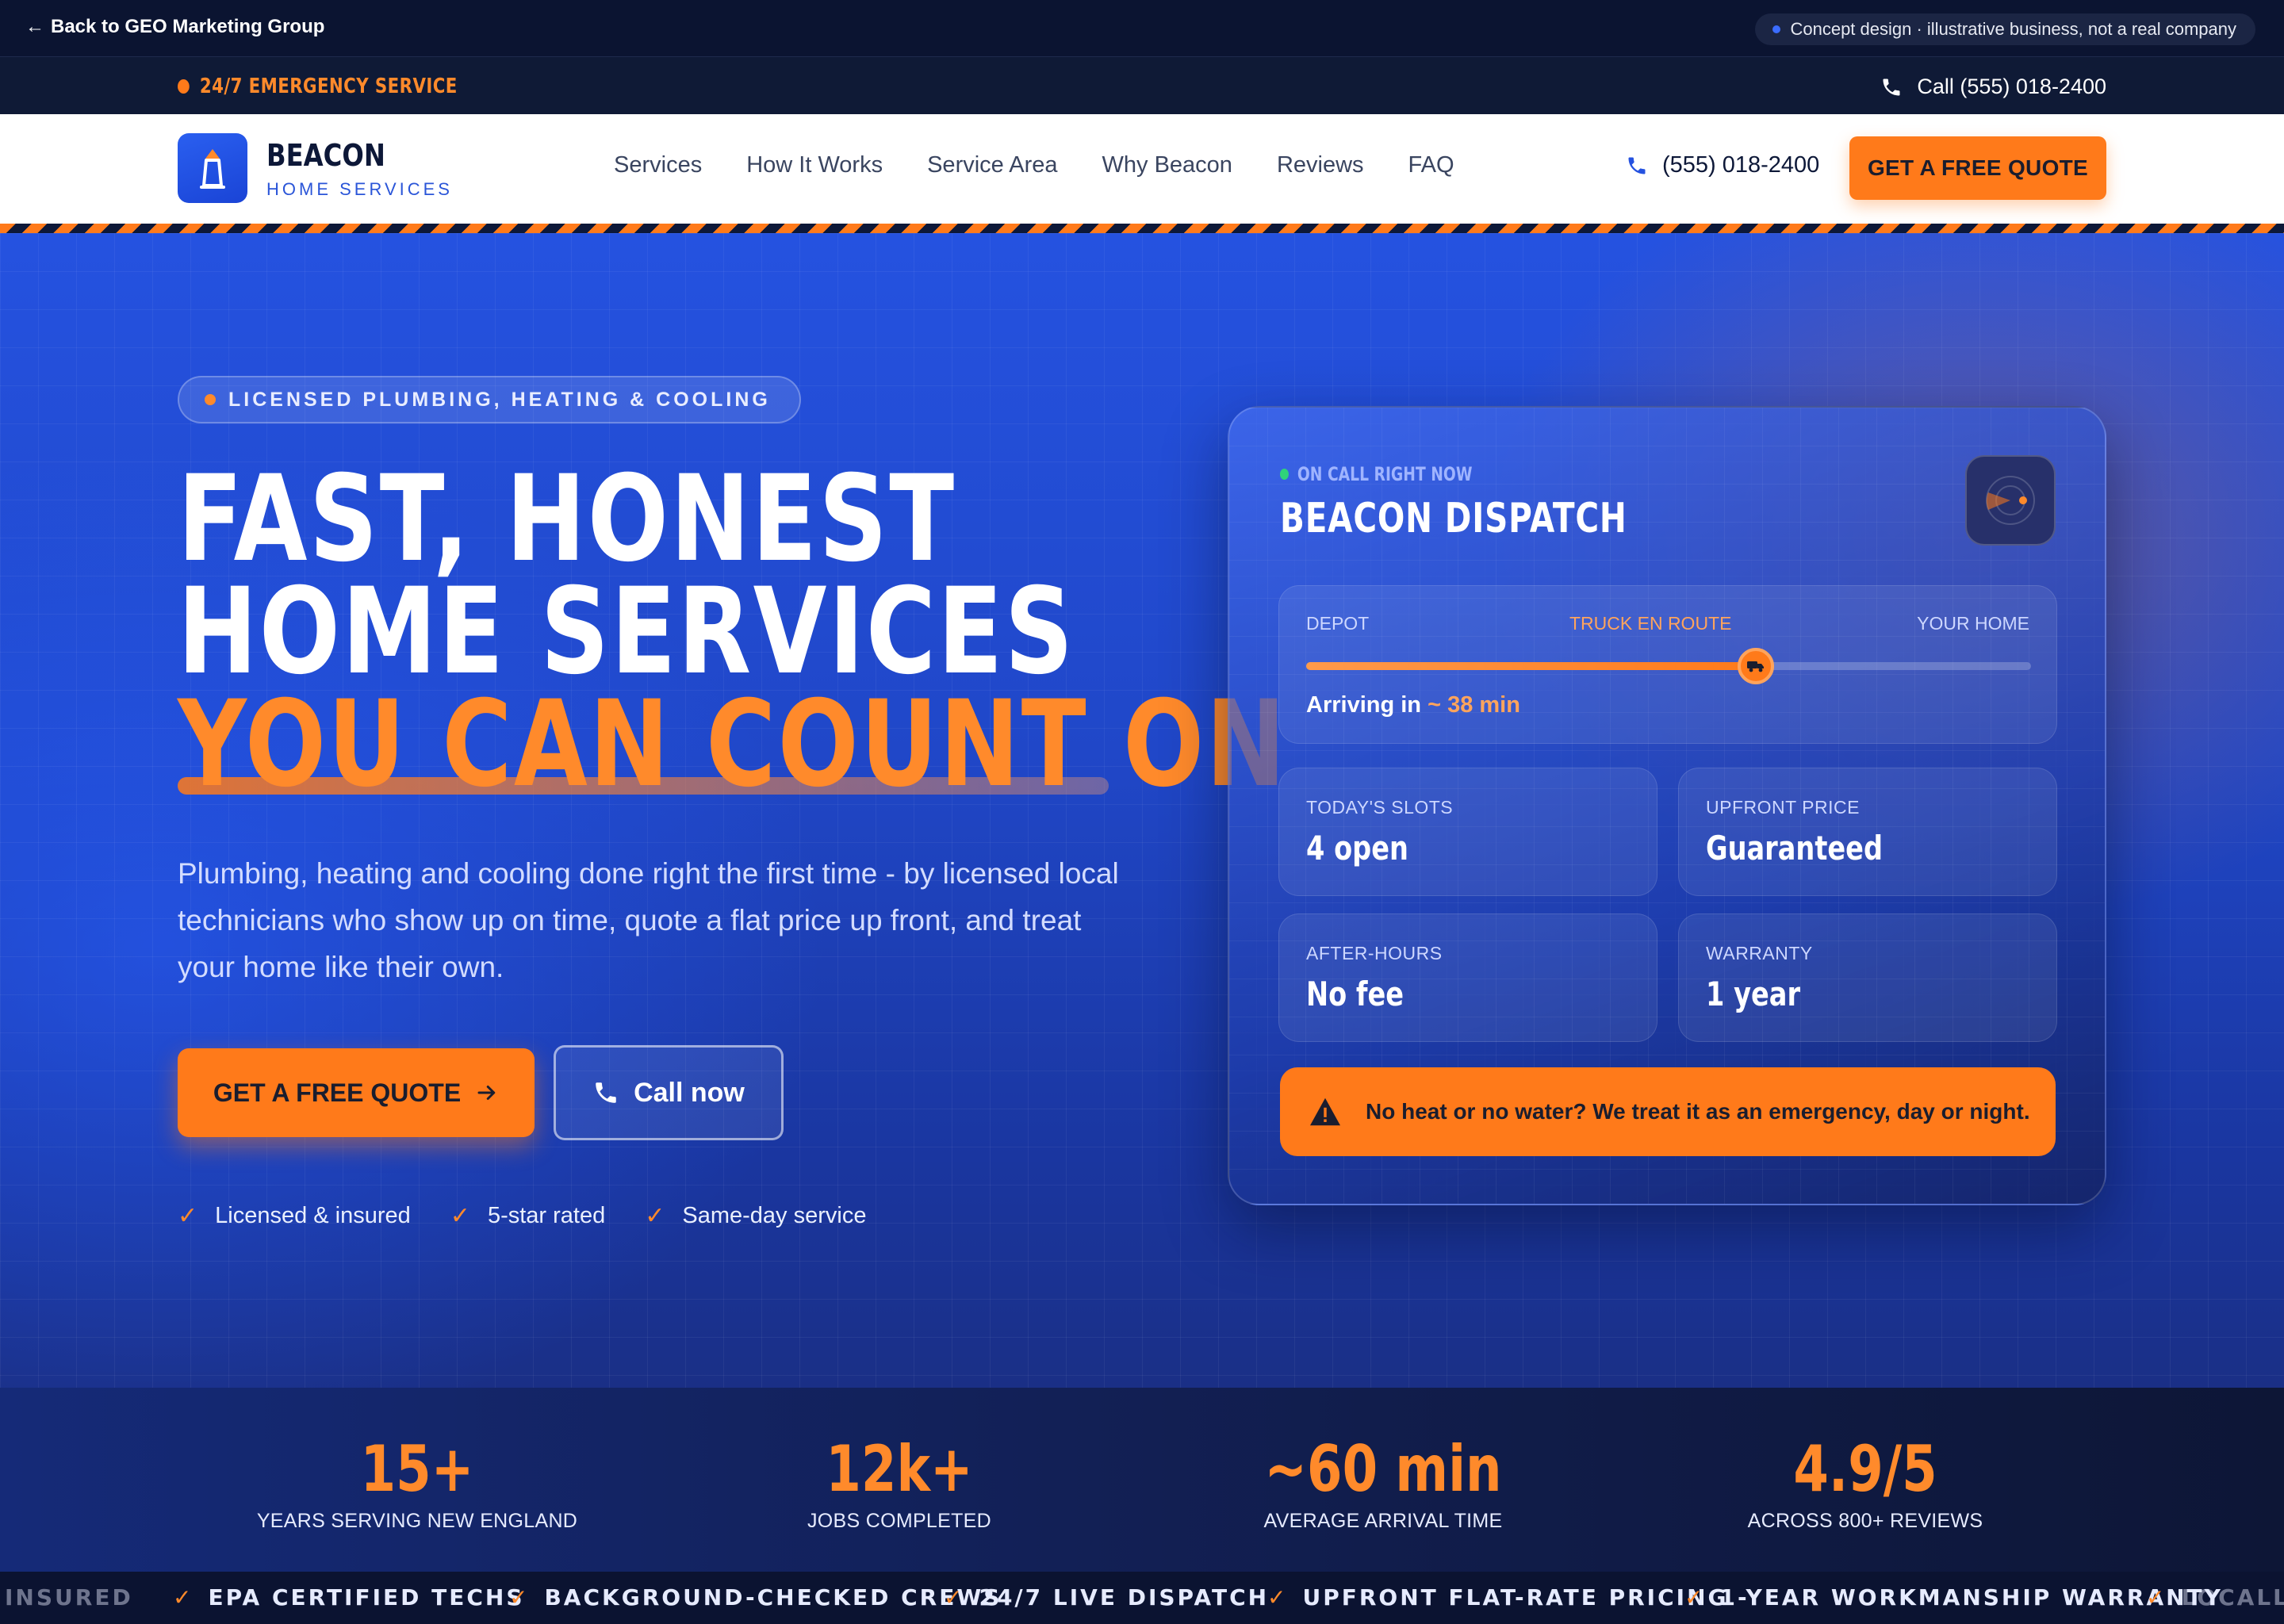 Image resolution: width=2284 pixels, height=1624 pixels. Describe the element at coordinates (1993, 87) in the screenshot. I see `topbar-call-link: Call (555) 018-2400` at that location.